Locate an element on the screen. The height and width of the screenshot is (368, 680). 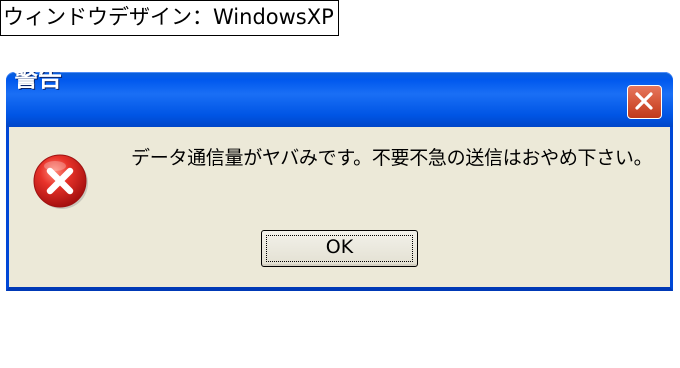
ok-button-label: OK is located at coordinates (339, 247).